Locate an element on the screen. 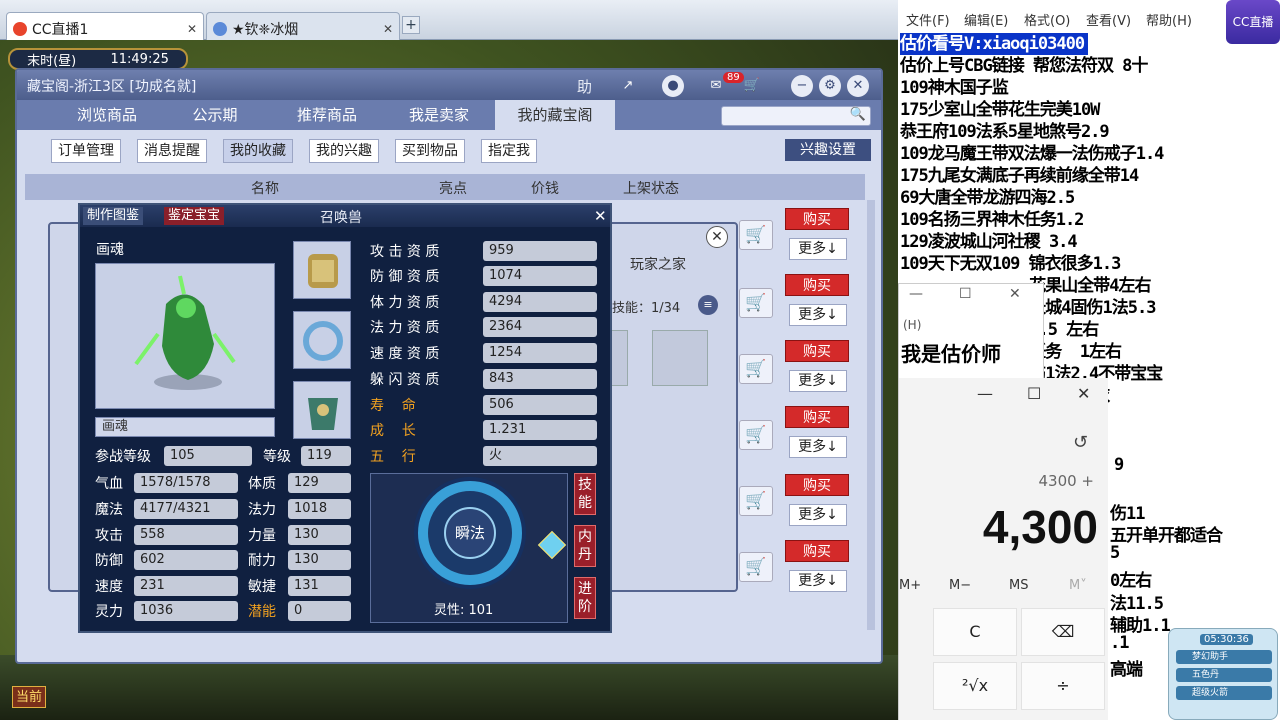 The height and width of the screenshot is (720, 1280). mem-store-button: MS is located at coordinates (1018, 585).